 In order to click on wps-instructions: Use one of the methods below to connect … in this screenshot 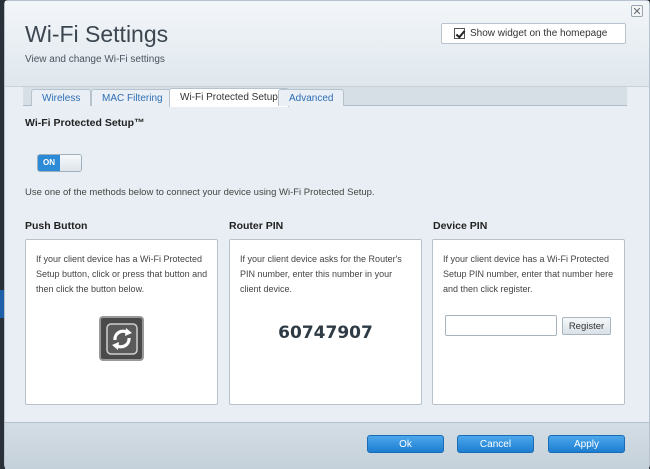, I will do `click(200, 192)`.